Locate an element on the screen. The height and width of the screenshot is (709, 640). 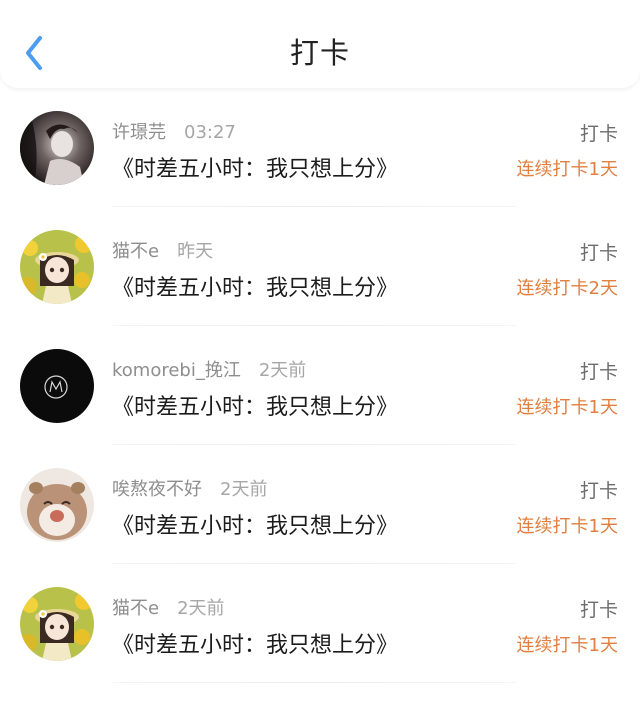
divider is located at coordinates (314, 682).